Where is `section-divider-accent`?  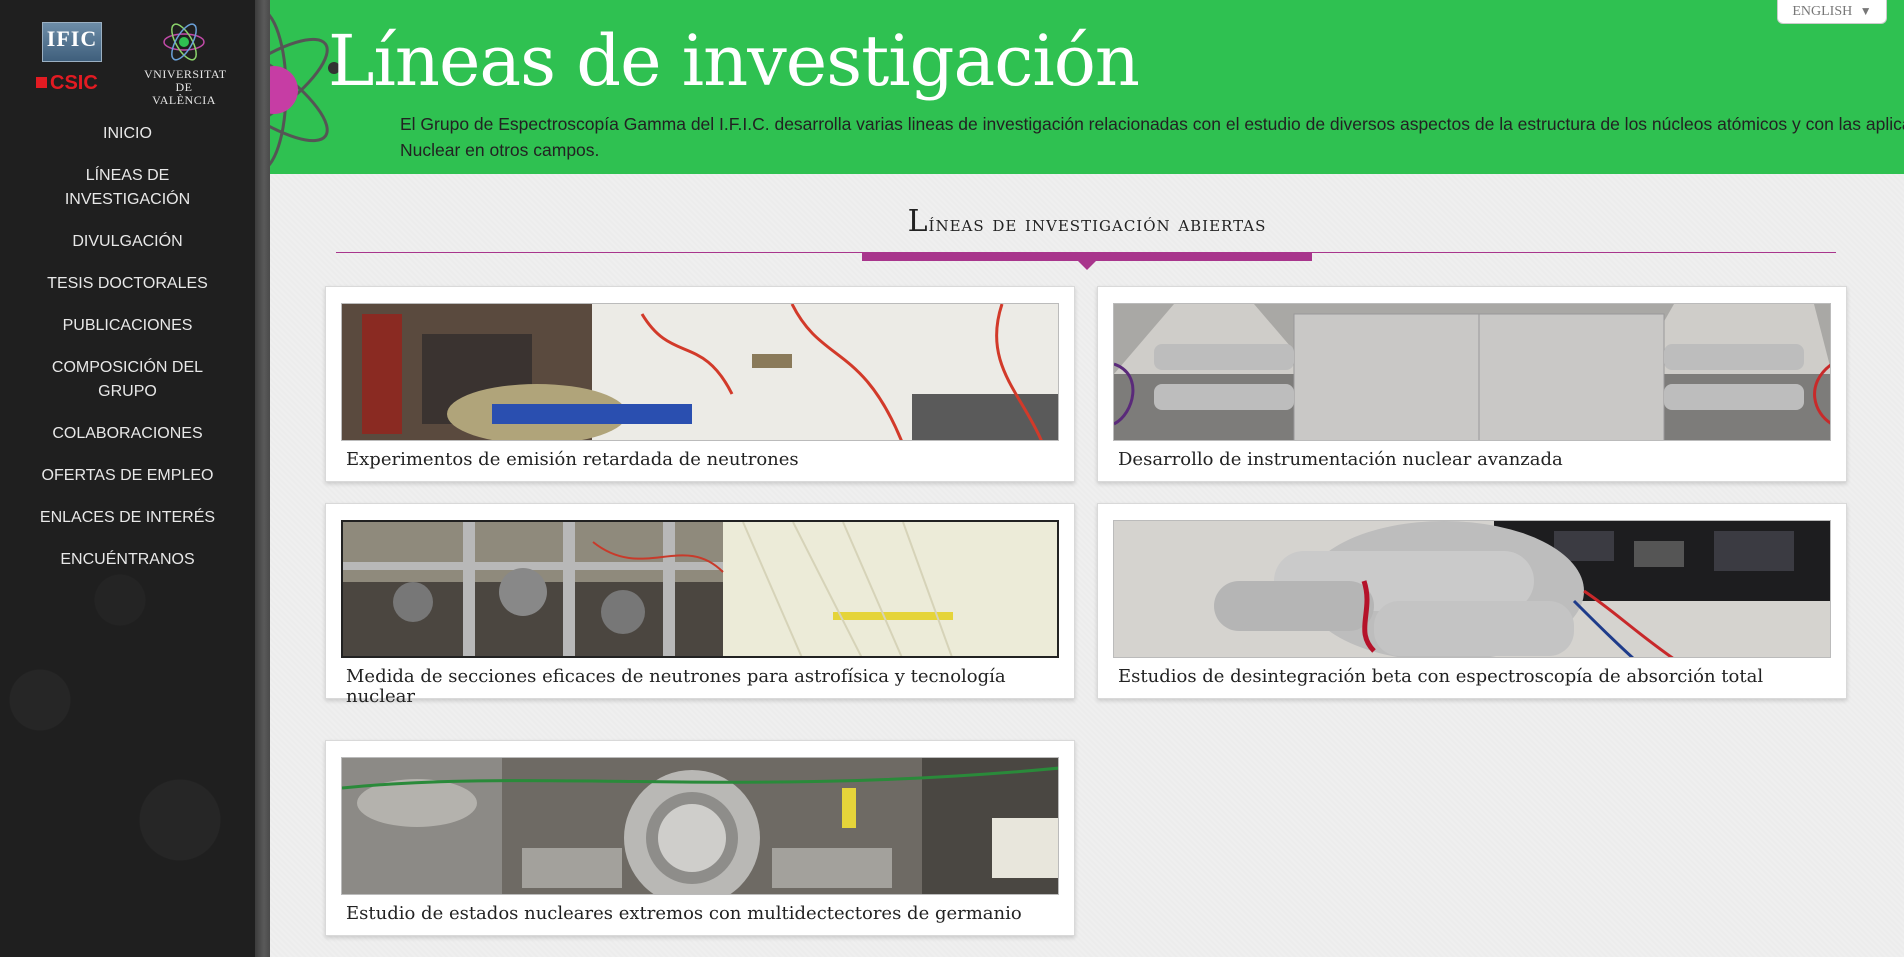 section-divider-accent is located at coordinates (1087, 256).